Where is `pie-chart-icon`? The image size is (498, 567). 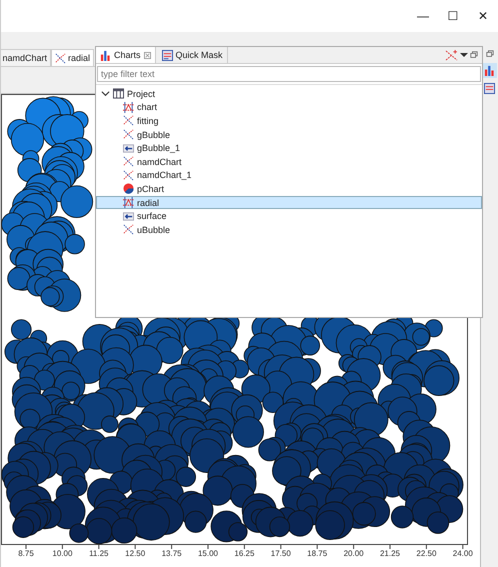
pie-chart-icon is located at coordinates (128, 188).